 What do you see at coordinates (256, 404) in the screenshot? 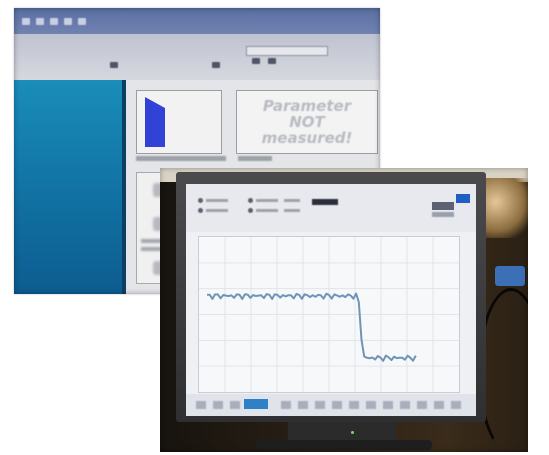
I see `bottom-tab-selected` at bounding box center [256, 404].